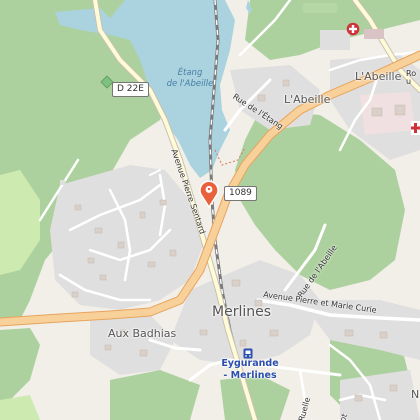 The image size is (420, 420). I want to click on road-shield-d22e-label: D 22E, so click(130, 89).